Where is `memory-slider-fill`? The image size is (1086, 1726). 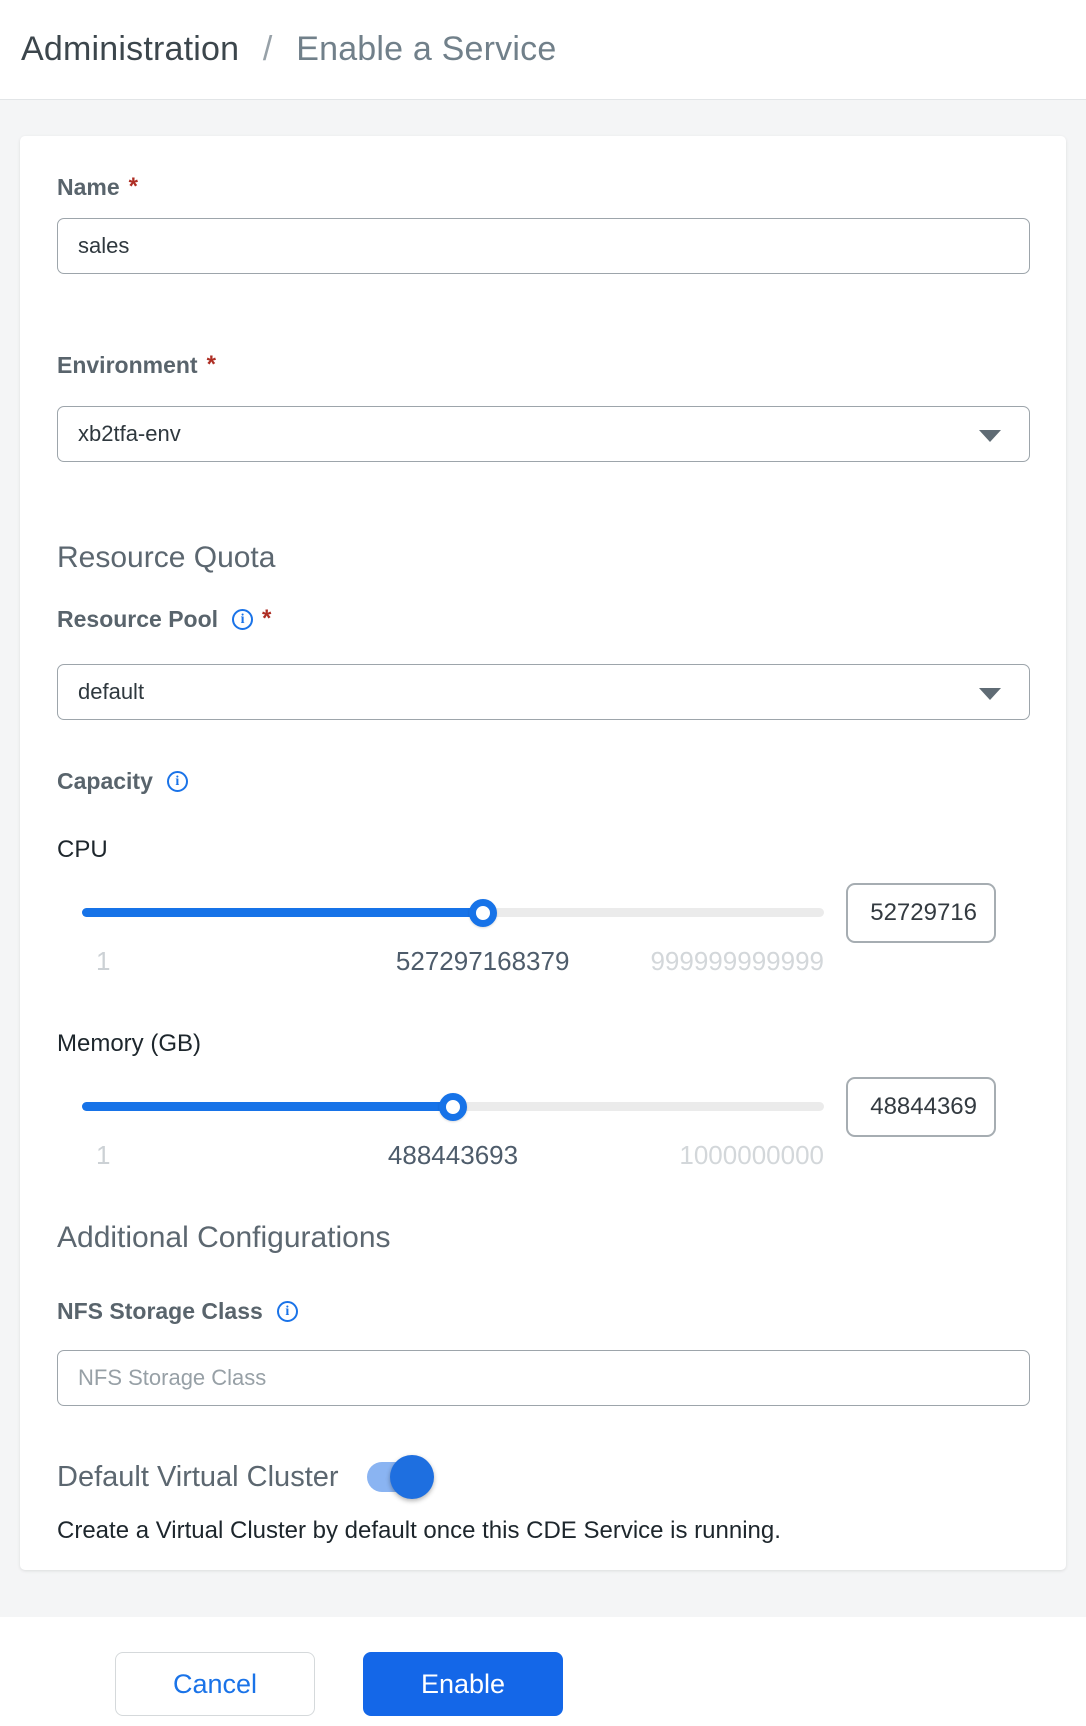
memory-slider-fill is located at coordinates (267, 1106).